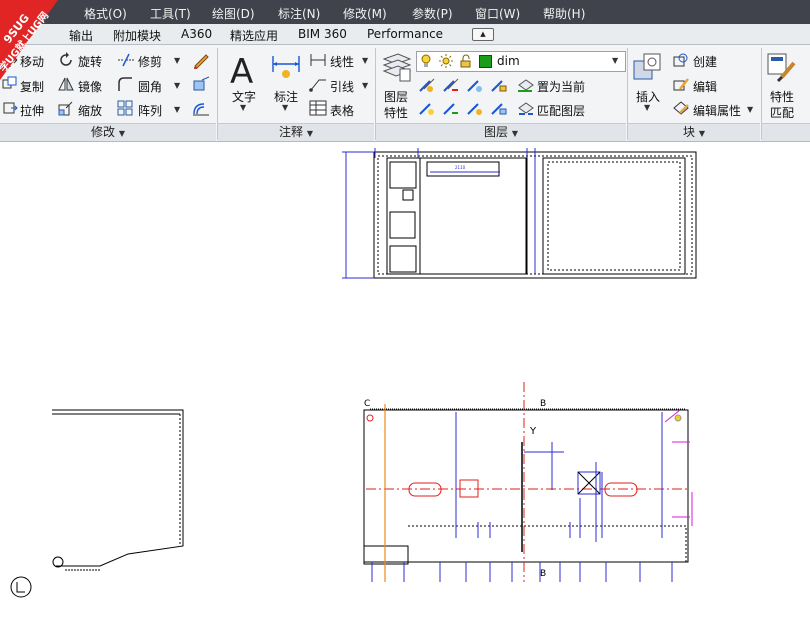 The height and width of the screenshot is (631, 810). Describe the element at coordinates (397, 67) in the screenshot. I see `layer-properties-icon` at that location.